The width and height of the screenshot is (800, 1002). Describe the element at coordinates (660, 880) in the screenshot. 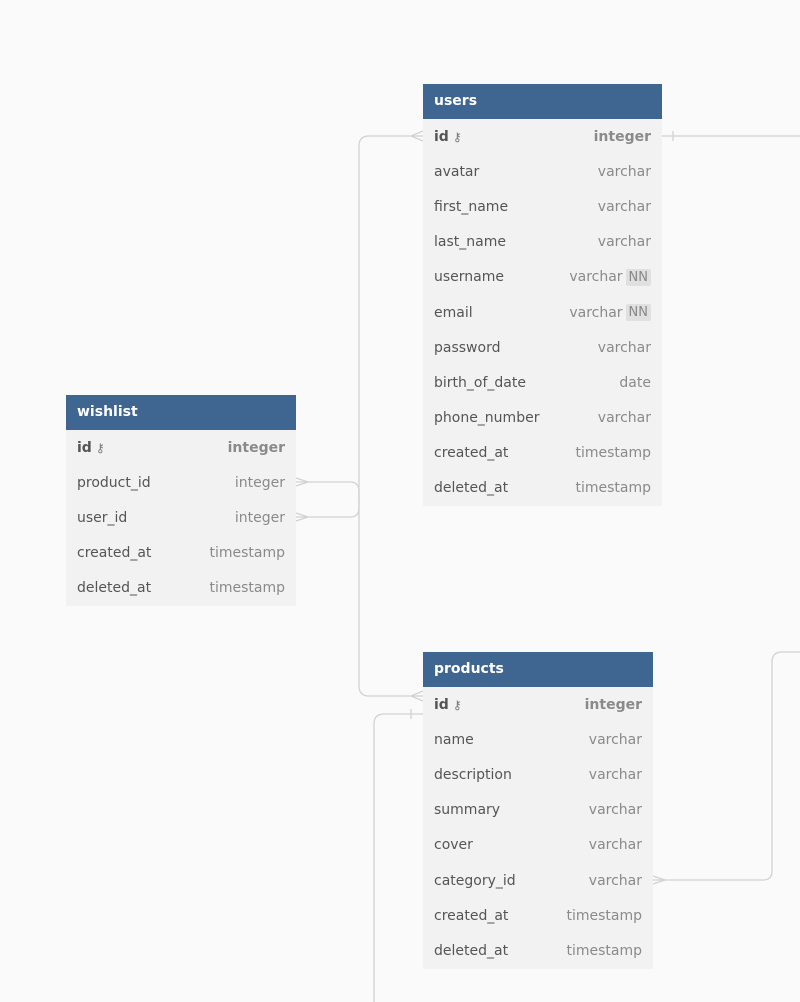

I see `crowfoot-products-category` at that location.